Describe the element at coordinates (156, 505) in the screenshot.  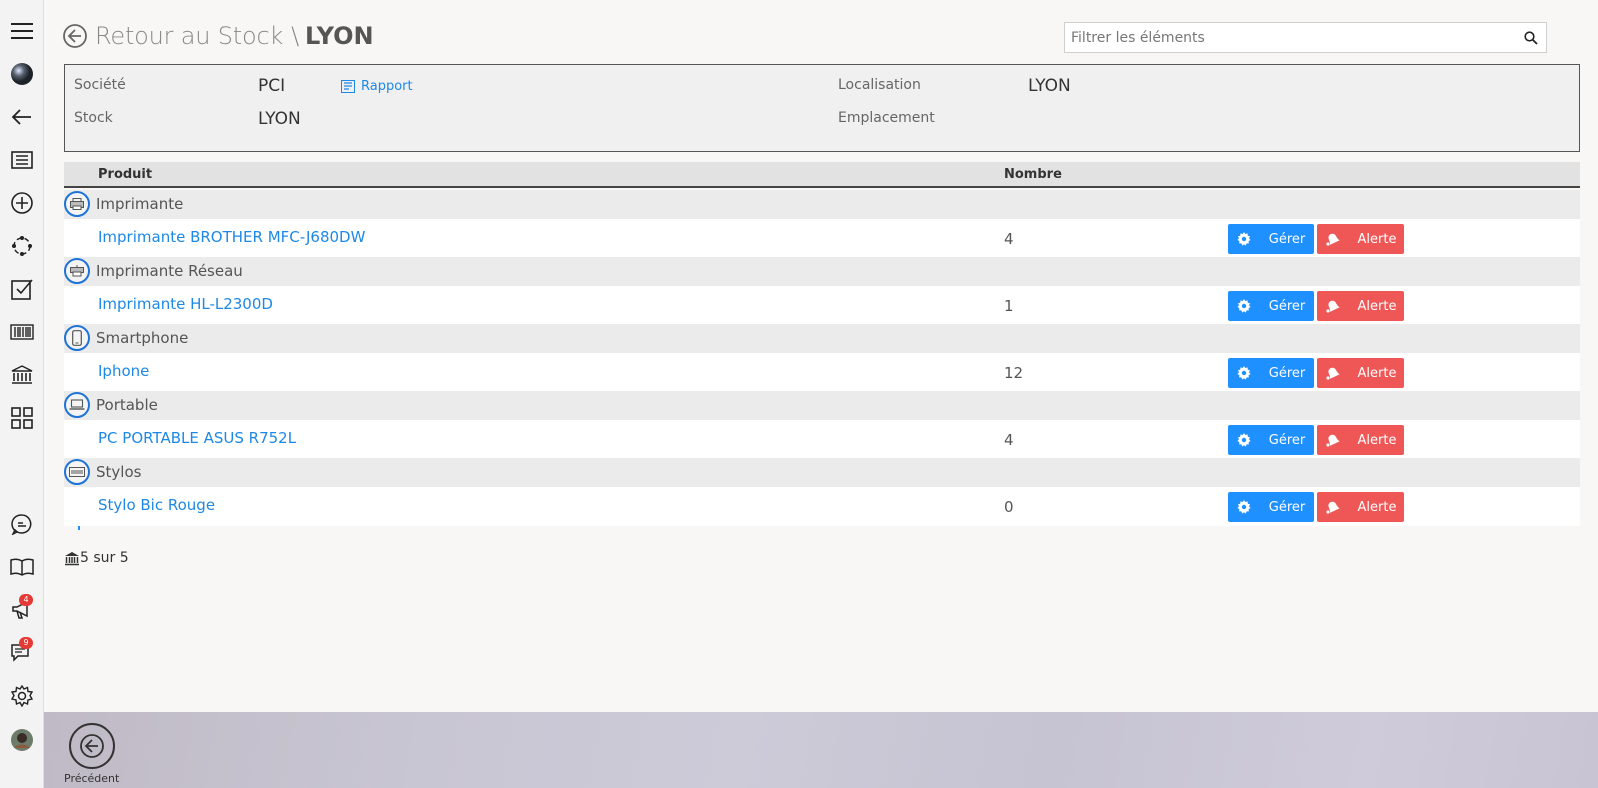
I see `product-link: Stylo Bic Rouge` at that location.